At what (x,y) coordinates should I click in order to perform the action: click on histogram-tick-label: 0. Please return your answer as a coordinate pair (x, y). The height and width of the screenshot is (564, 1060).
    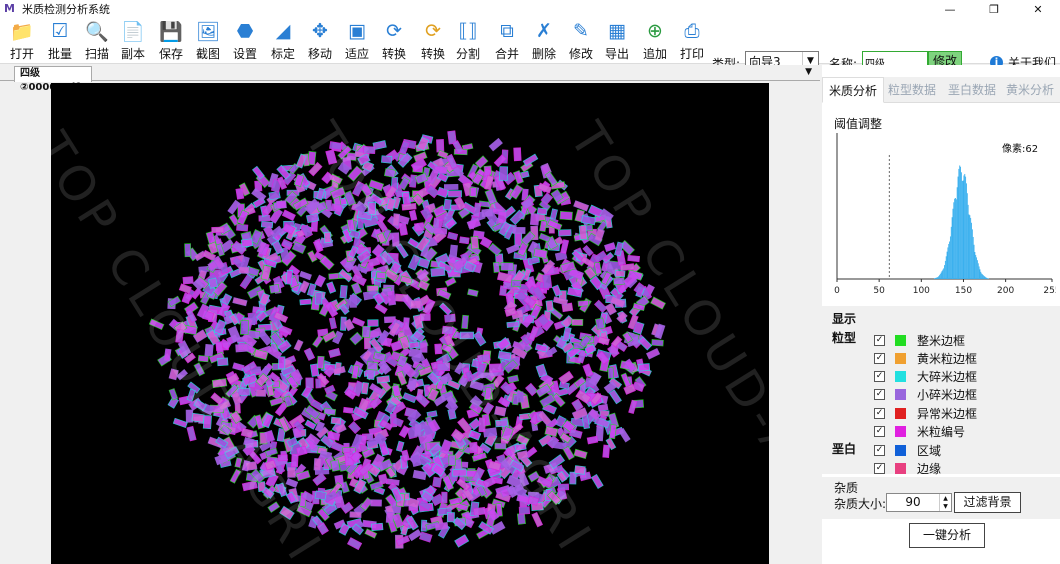
    Looking at the image, I should click on (837, 291).